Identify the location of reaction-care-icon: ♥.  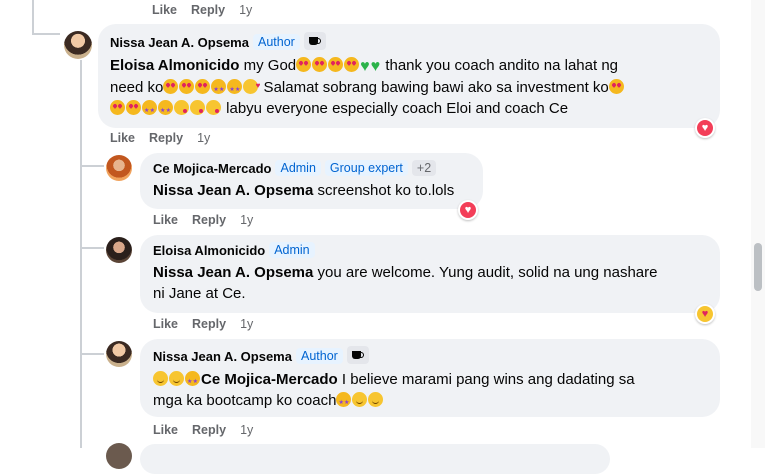
(705, 314).